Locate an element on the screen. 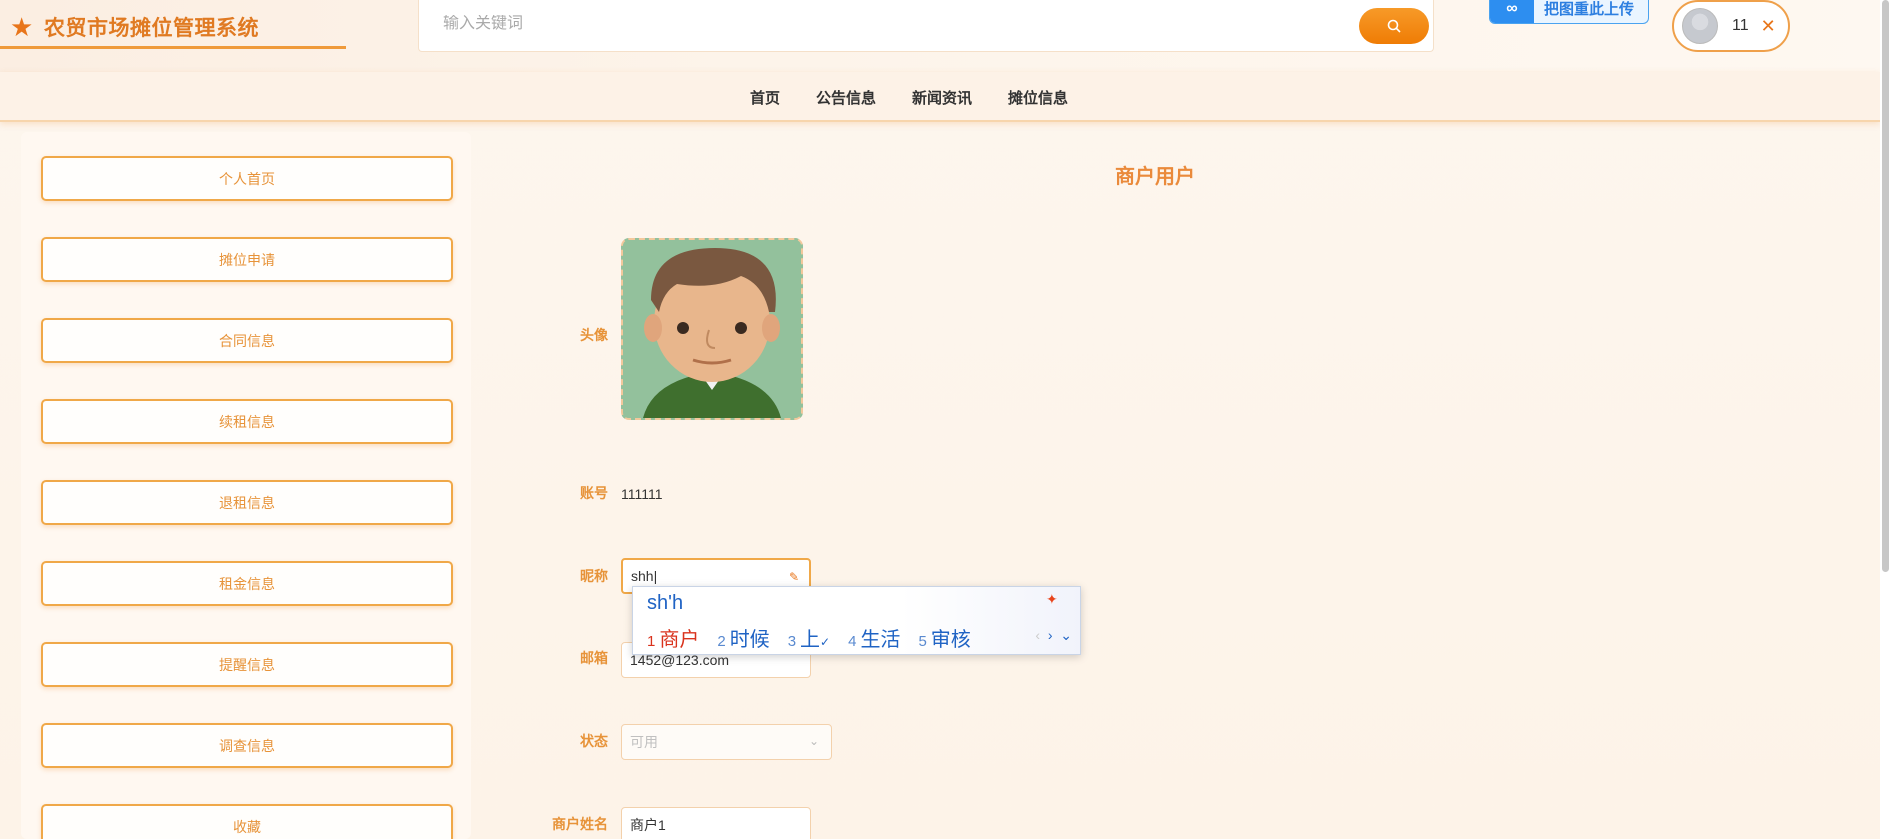  infinity-icon: ∞ is located at coordinates (1512, 11).